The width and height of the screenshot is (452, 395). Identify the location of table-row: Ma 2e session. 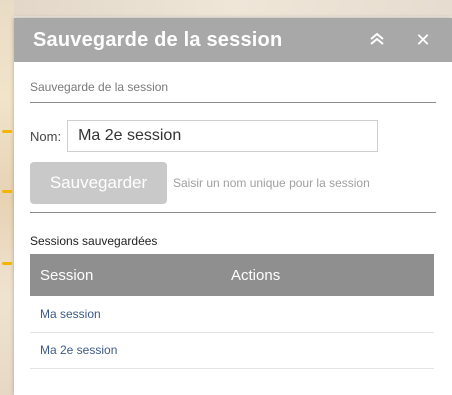
(232, 350).